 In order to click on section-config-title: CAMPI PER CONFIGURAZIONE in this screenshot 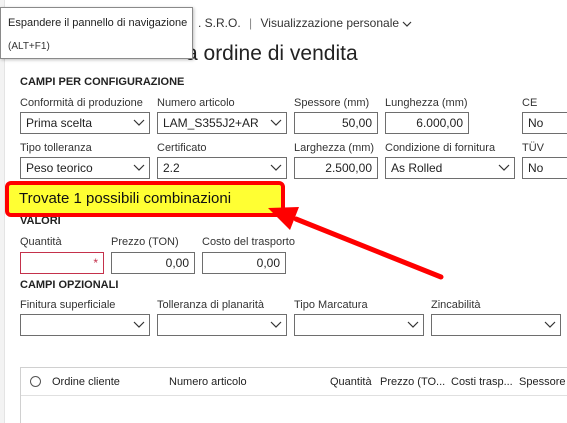, I will do `click(102, 82)`.